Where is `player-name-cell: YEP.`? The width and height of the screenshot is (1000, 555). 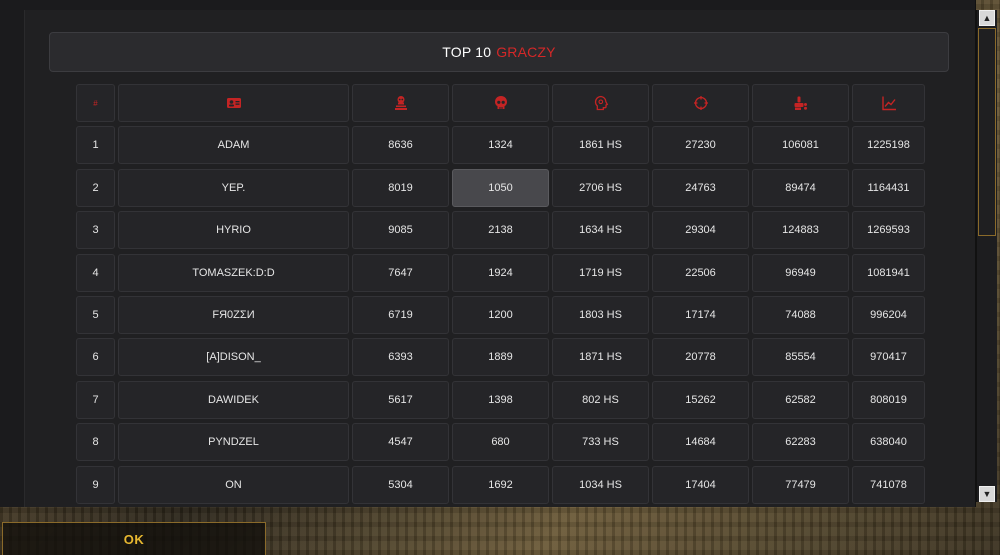
player-name-cell: YEP. is located at coordinates (233, 187).